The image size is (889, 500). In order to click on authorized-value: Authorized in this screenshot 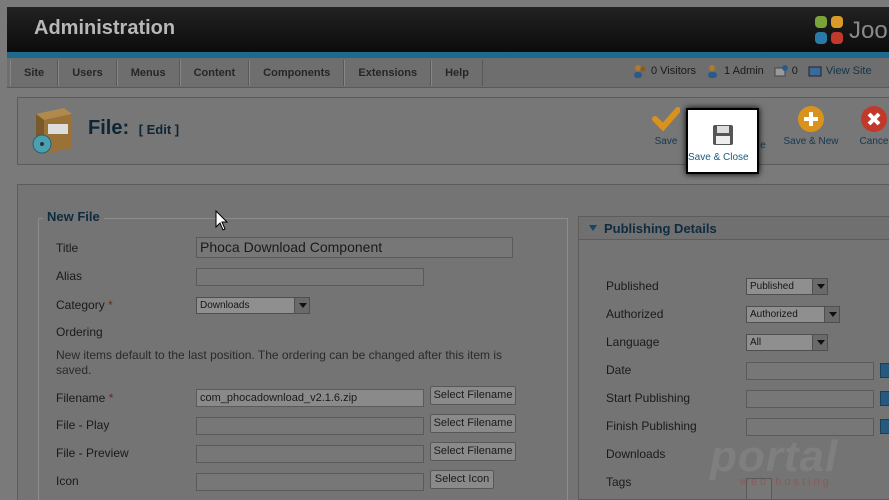, I will do `click(774, 314)`.